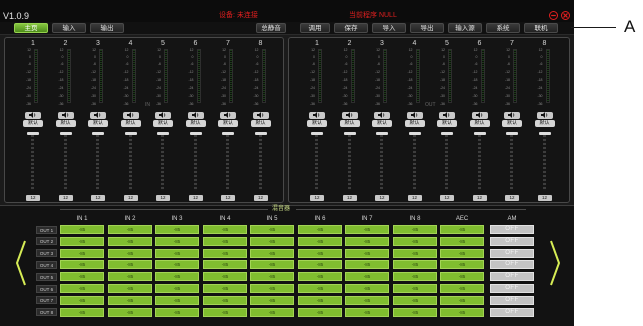 This screenshot has height=326, width=643. Describe the element at coordinates (389, 28) in the screenshot. I see `import-button: 导入` at that location.